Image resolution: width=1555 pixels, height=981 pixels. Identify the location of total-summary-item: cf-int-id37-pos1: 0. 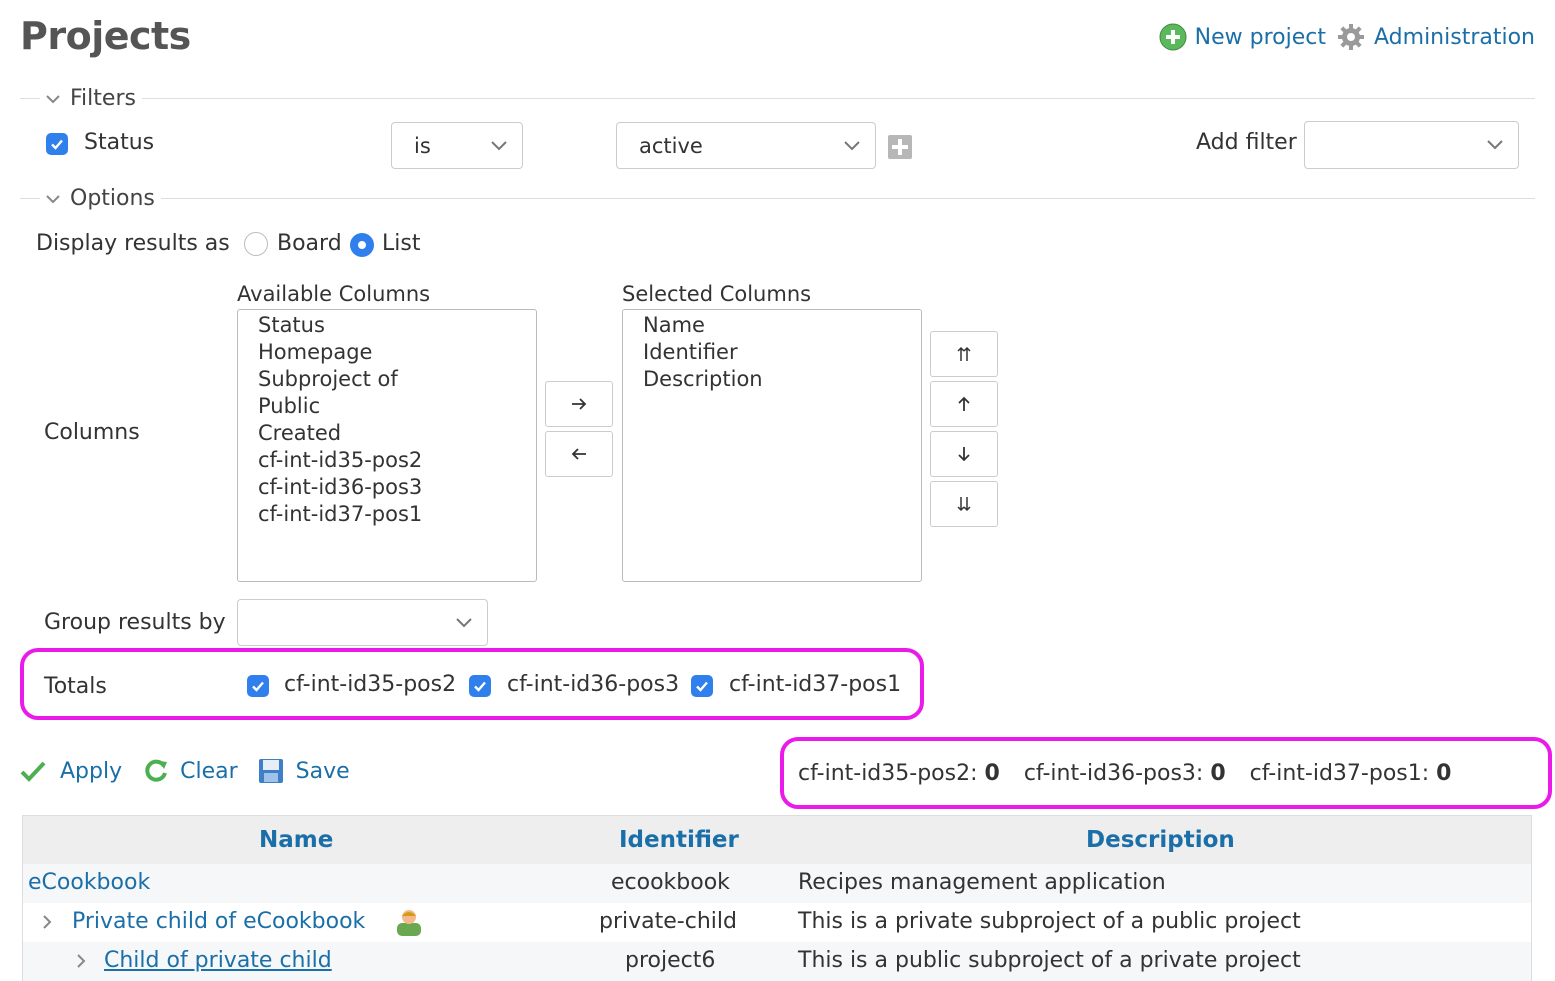
(1351, 773).